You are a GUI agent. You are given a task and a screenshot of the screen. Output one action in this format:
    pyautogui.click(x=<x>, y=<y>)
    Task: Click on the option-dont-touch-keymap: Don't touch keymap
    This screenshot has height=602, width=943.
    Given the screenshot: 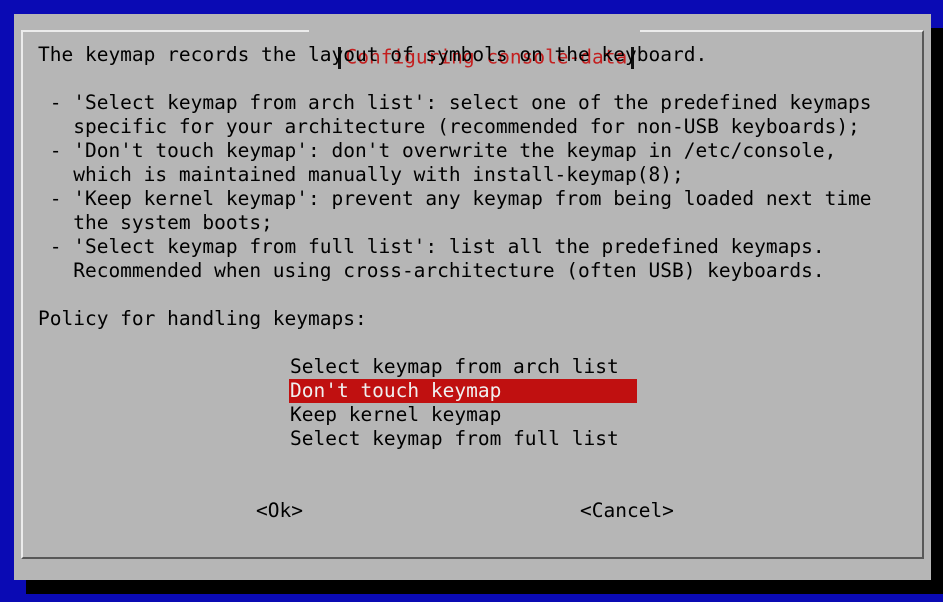 What is the action you would take?
    pyautogui.click(x=463, y=391)
    